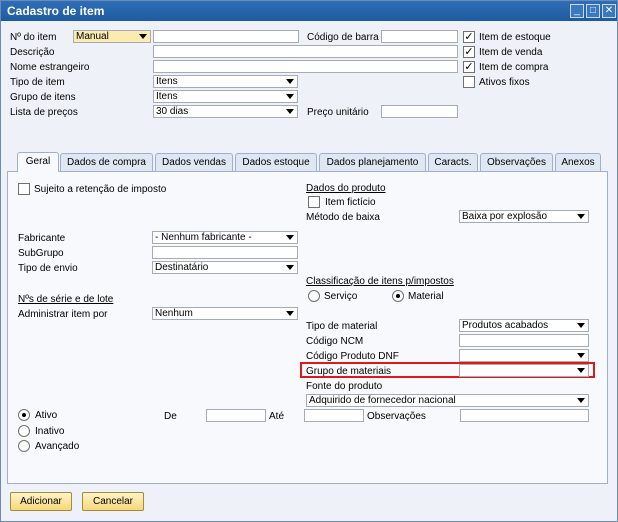 Image resolution: width=618 pixels, height=522 pixels. What do you see at coordinates (236, 415) in the screenshot?
I see `from-date-input` at bounding box center [236, 415].